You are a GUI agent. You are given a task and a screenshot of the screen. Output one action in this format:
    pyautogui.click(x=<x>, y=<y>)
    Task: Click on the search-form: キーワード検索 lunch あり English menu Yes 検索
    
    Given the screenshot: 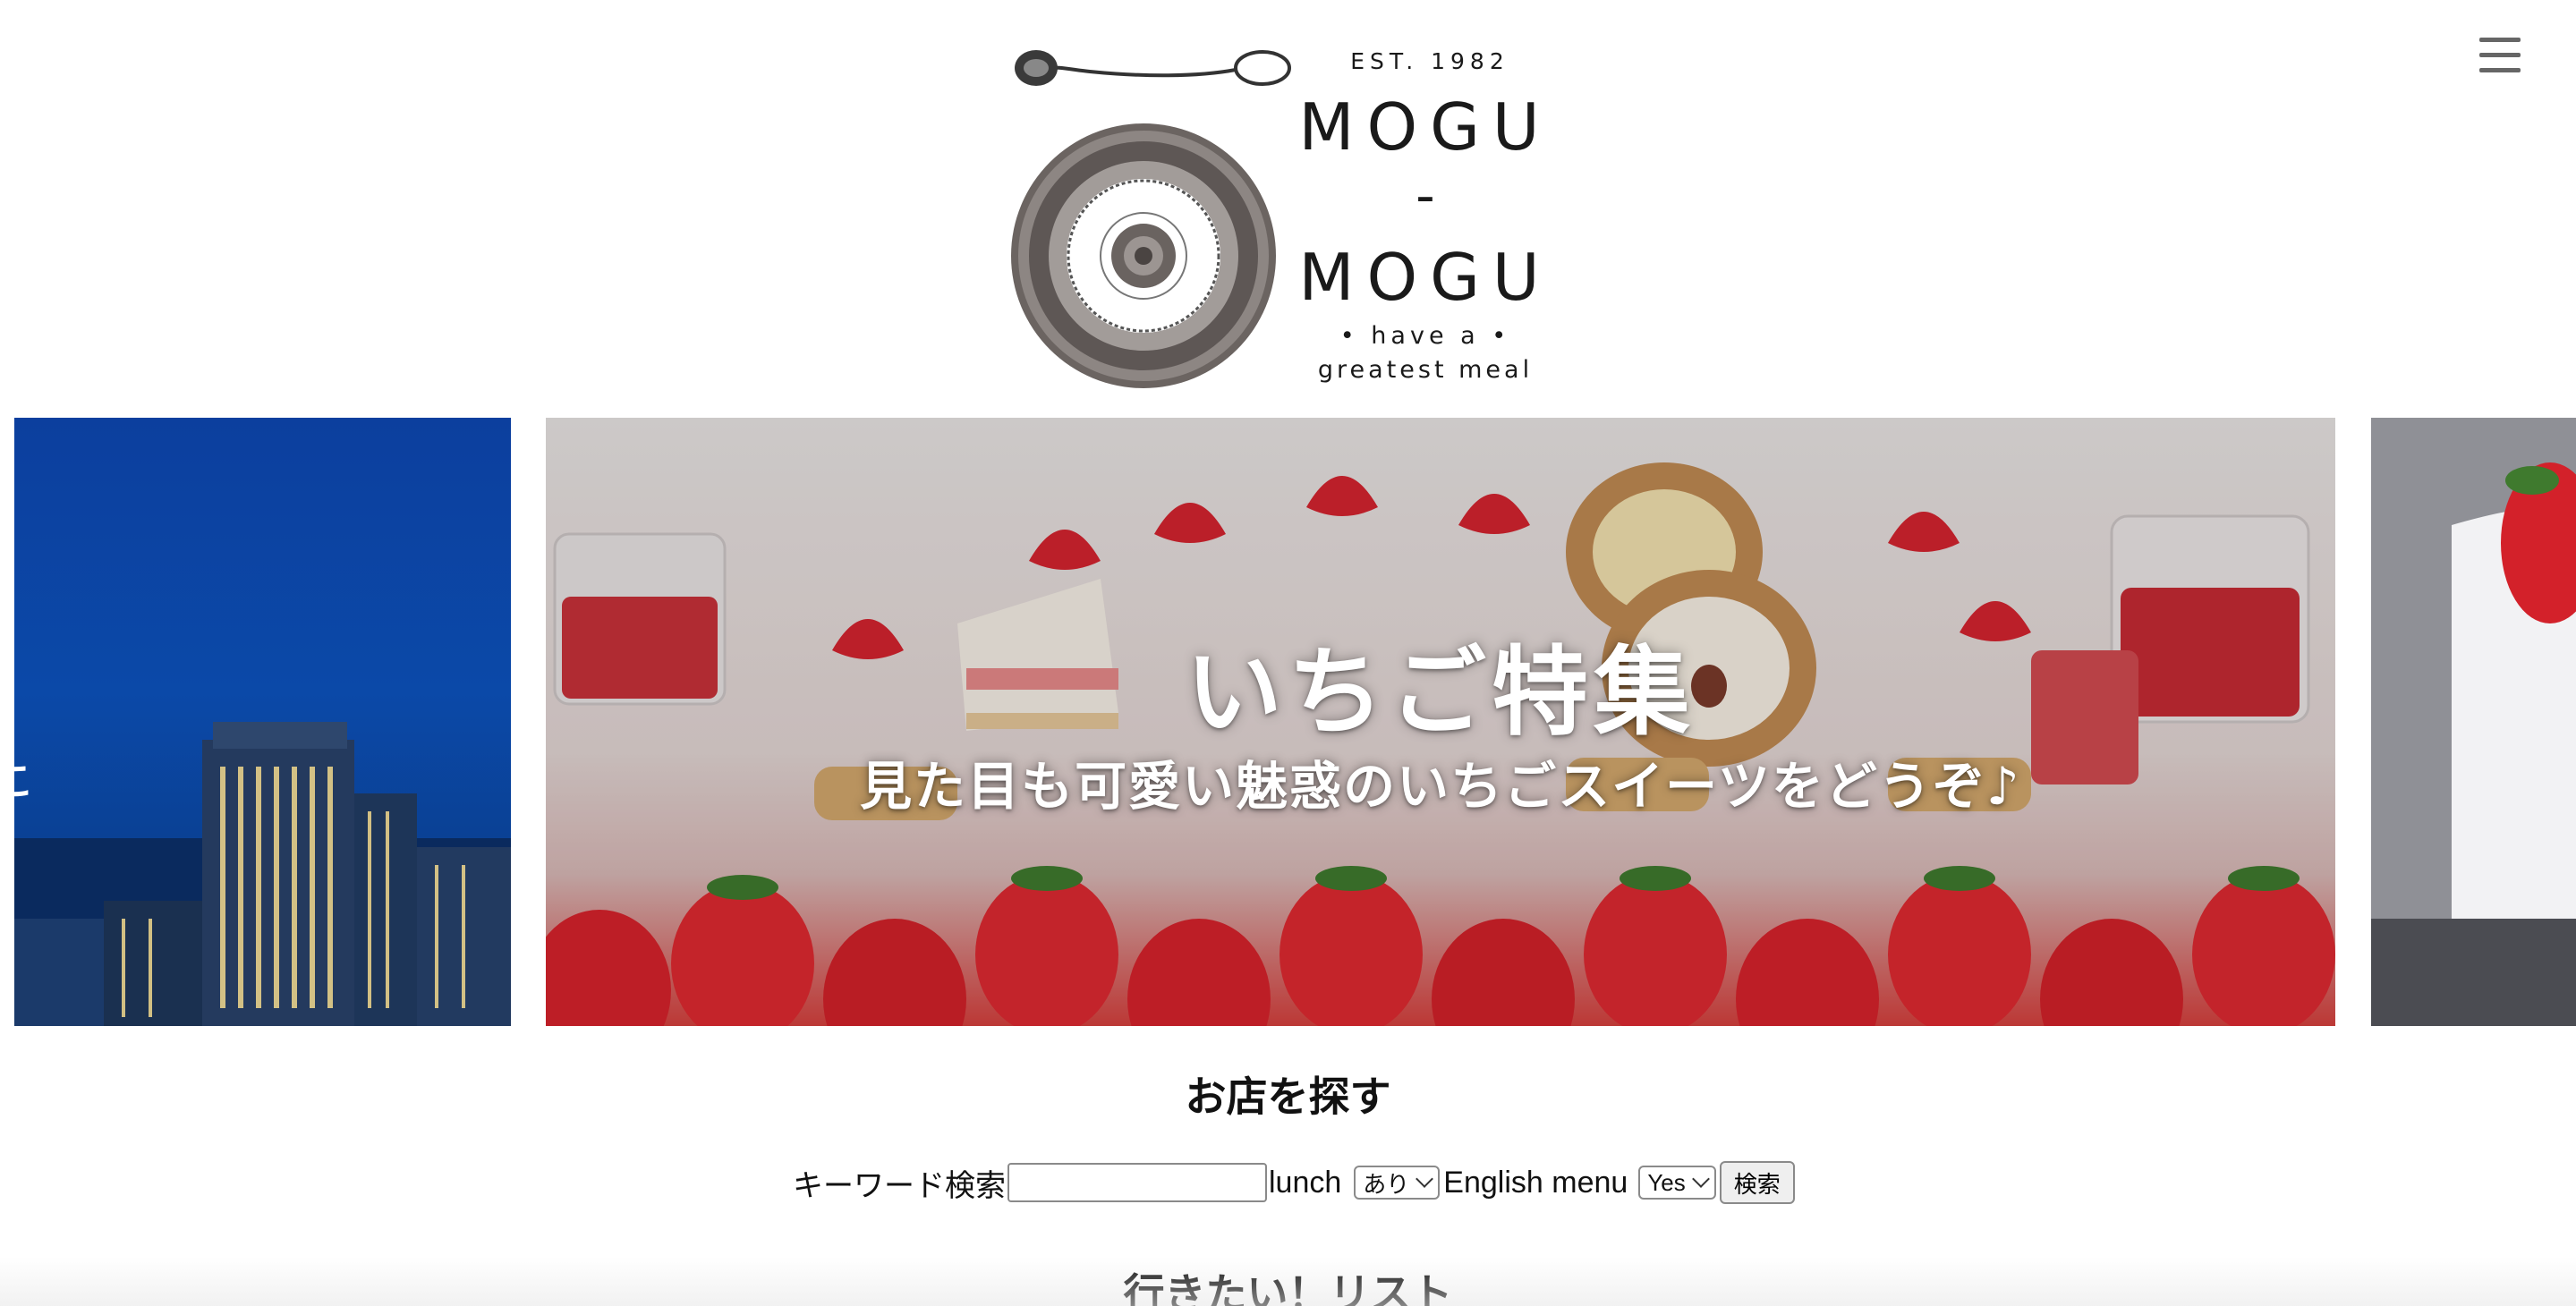 What is the action you would take?
    pyautogui.click(x=1294, y=1182)
    